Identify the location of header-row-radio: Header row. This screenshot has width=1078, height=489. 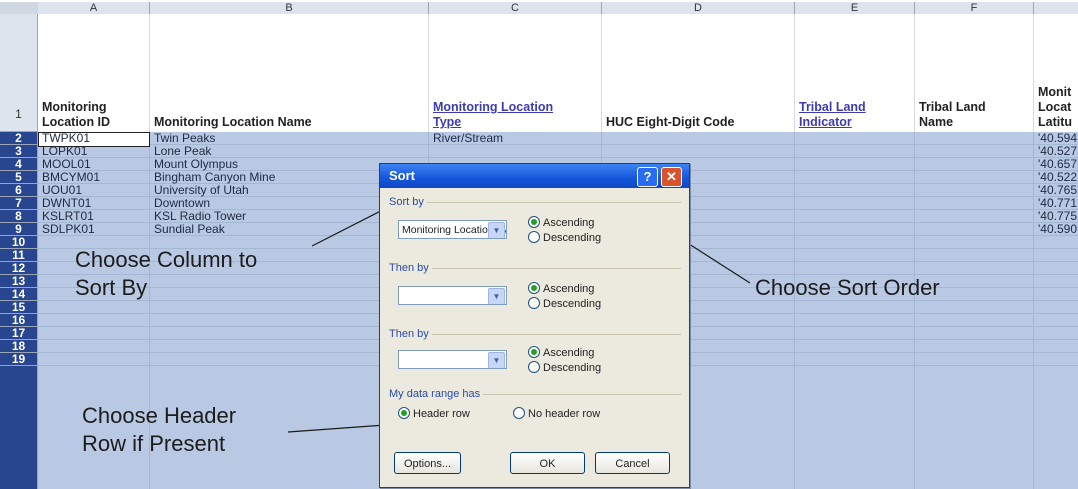
(434, 413).